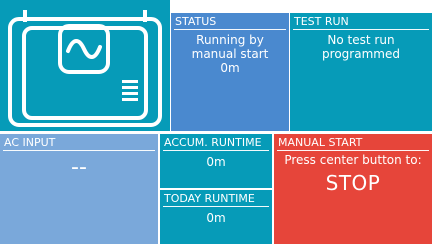 The image size is (432, 244). What do you see at coordinates (216, 143) in the screenshot?
I see `accum-runtime-title: ACCUM. RUNTIME` at bounding box center [216, 143].